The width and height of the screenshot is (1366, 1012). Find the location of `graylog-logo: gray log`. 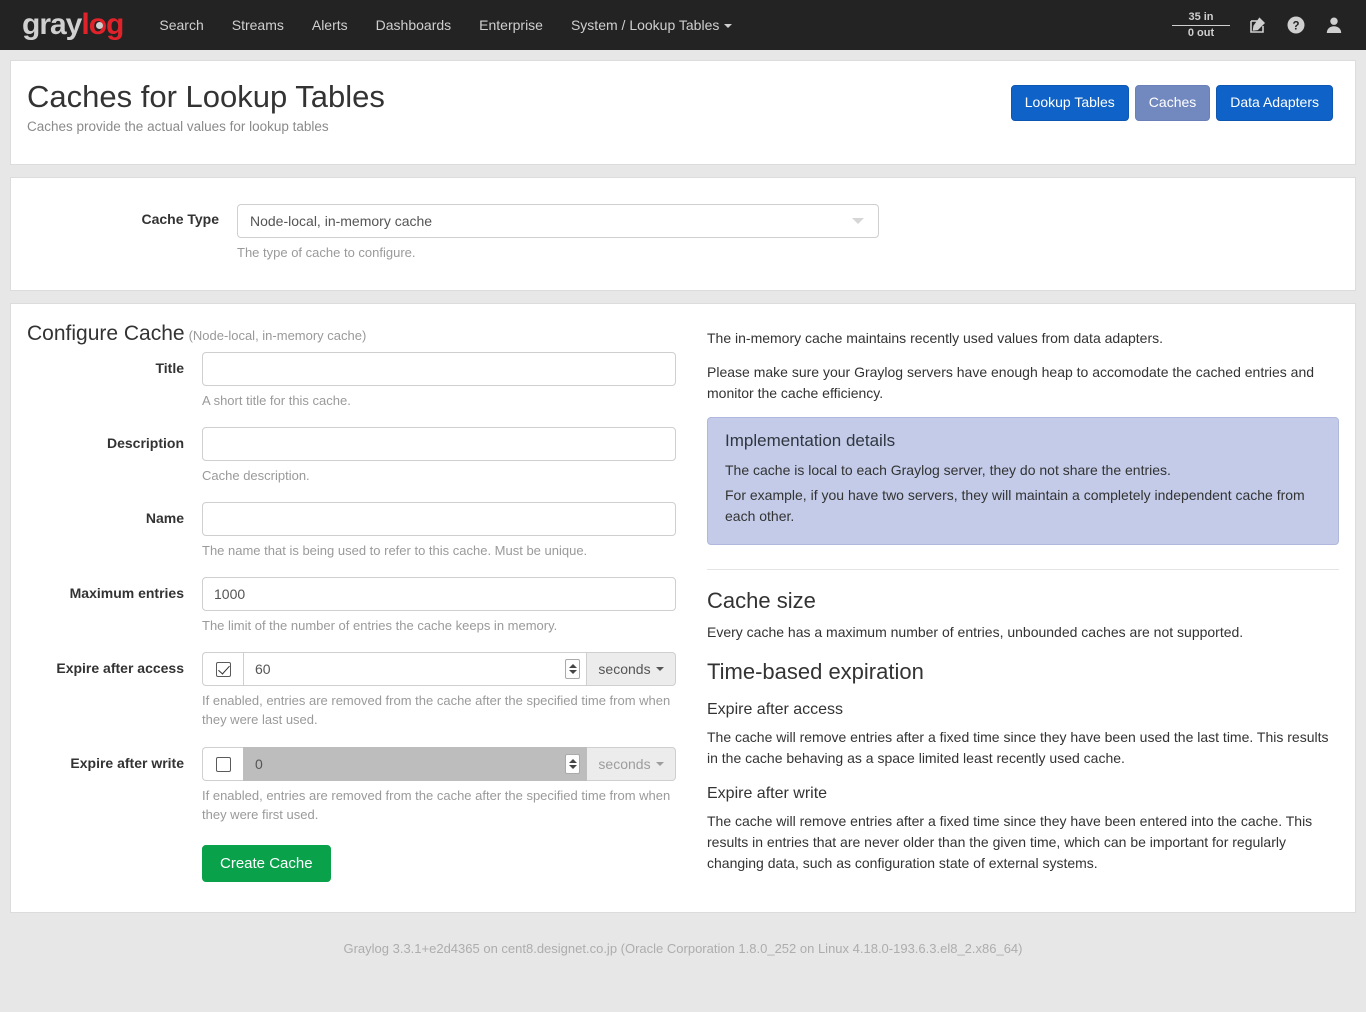

graylog-logo: gray log is located at coordinates (73, 24).